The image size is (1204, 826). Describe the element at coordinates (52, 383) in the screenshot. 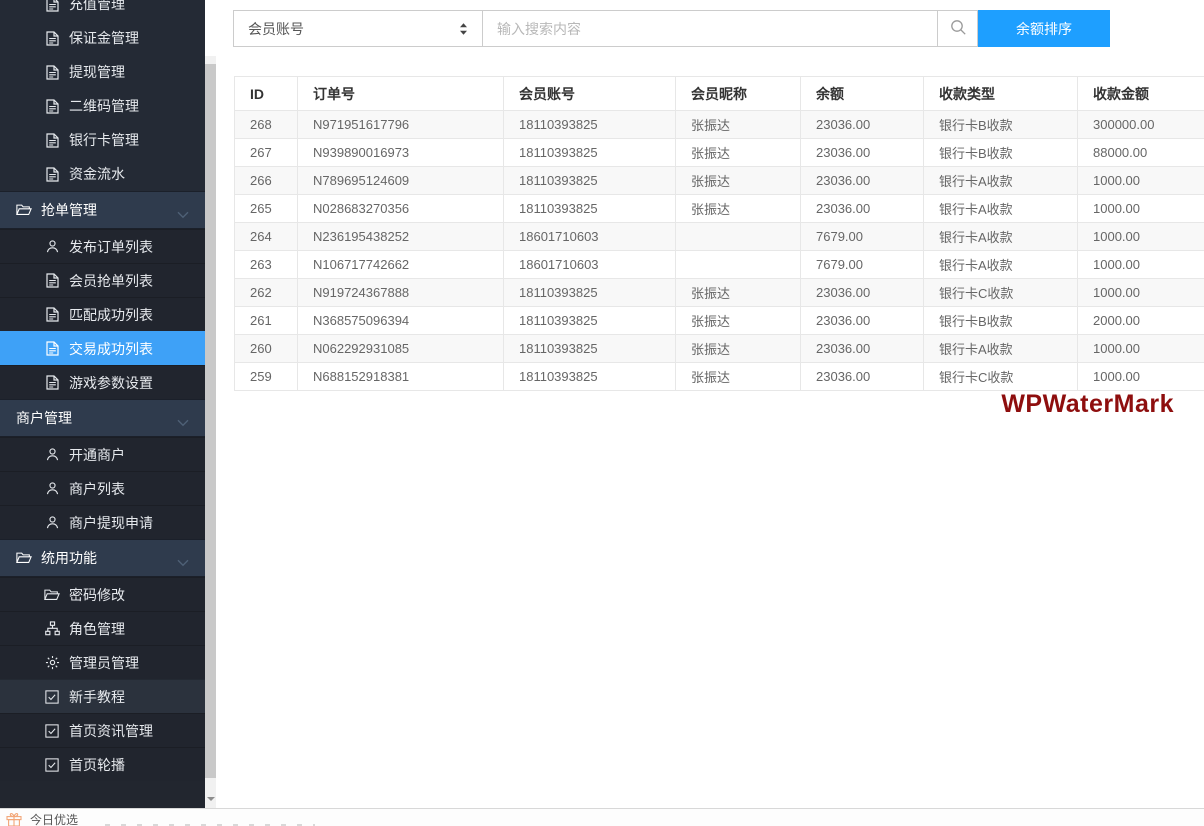

I see `doc-icon` at that location.